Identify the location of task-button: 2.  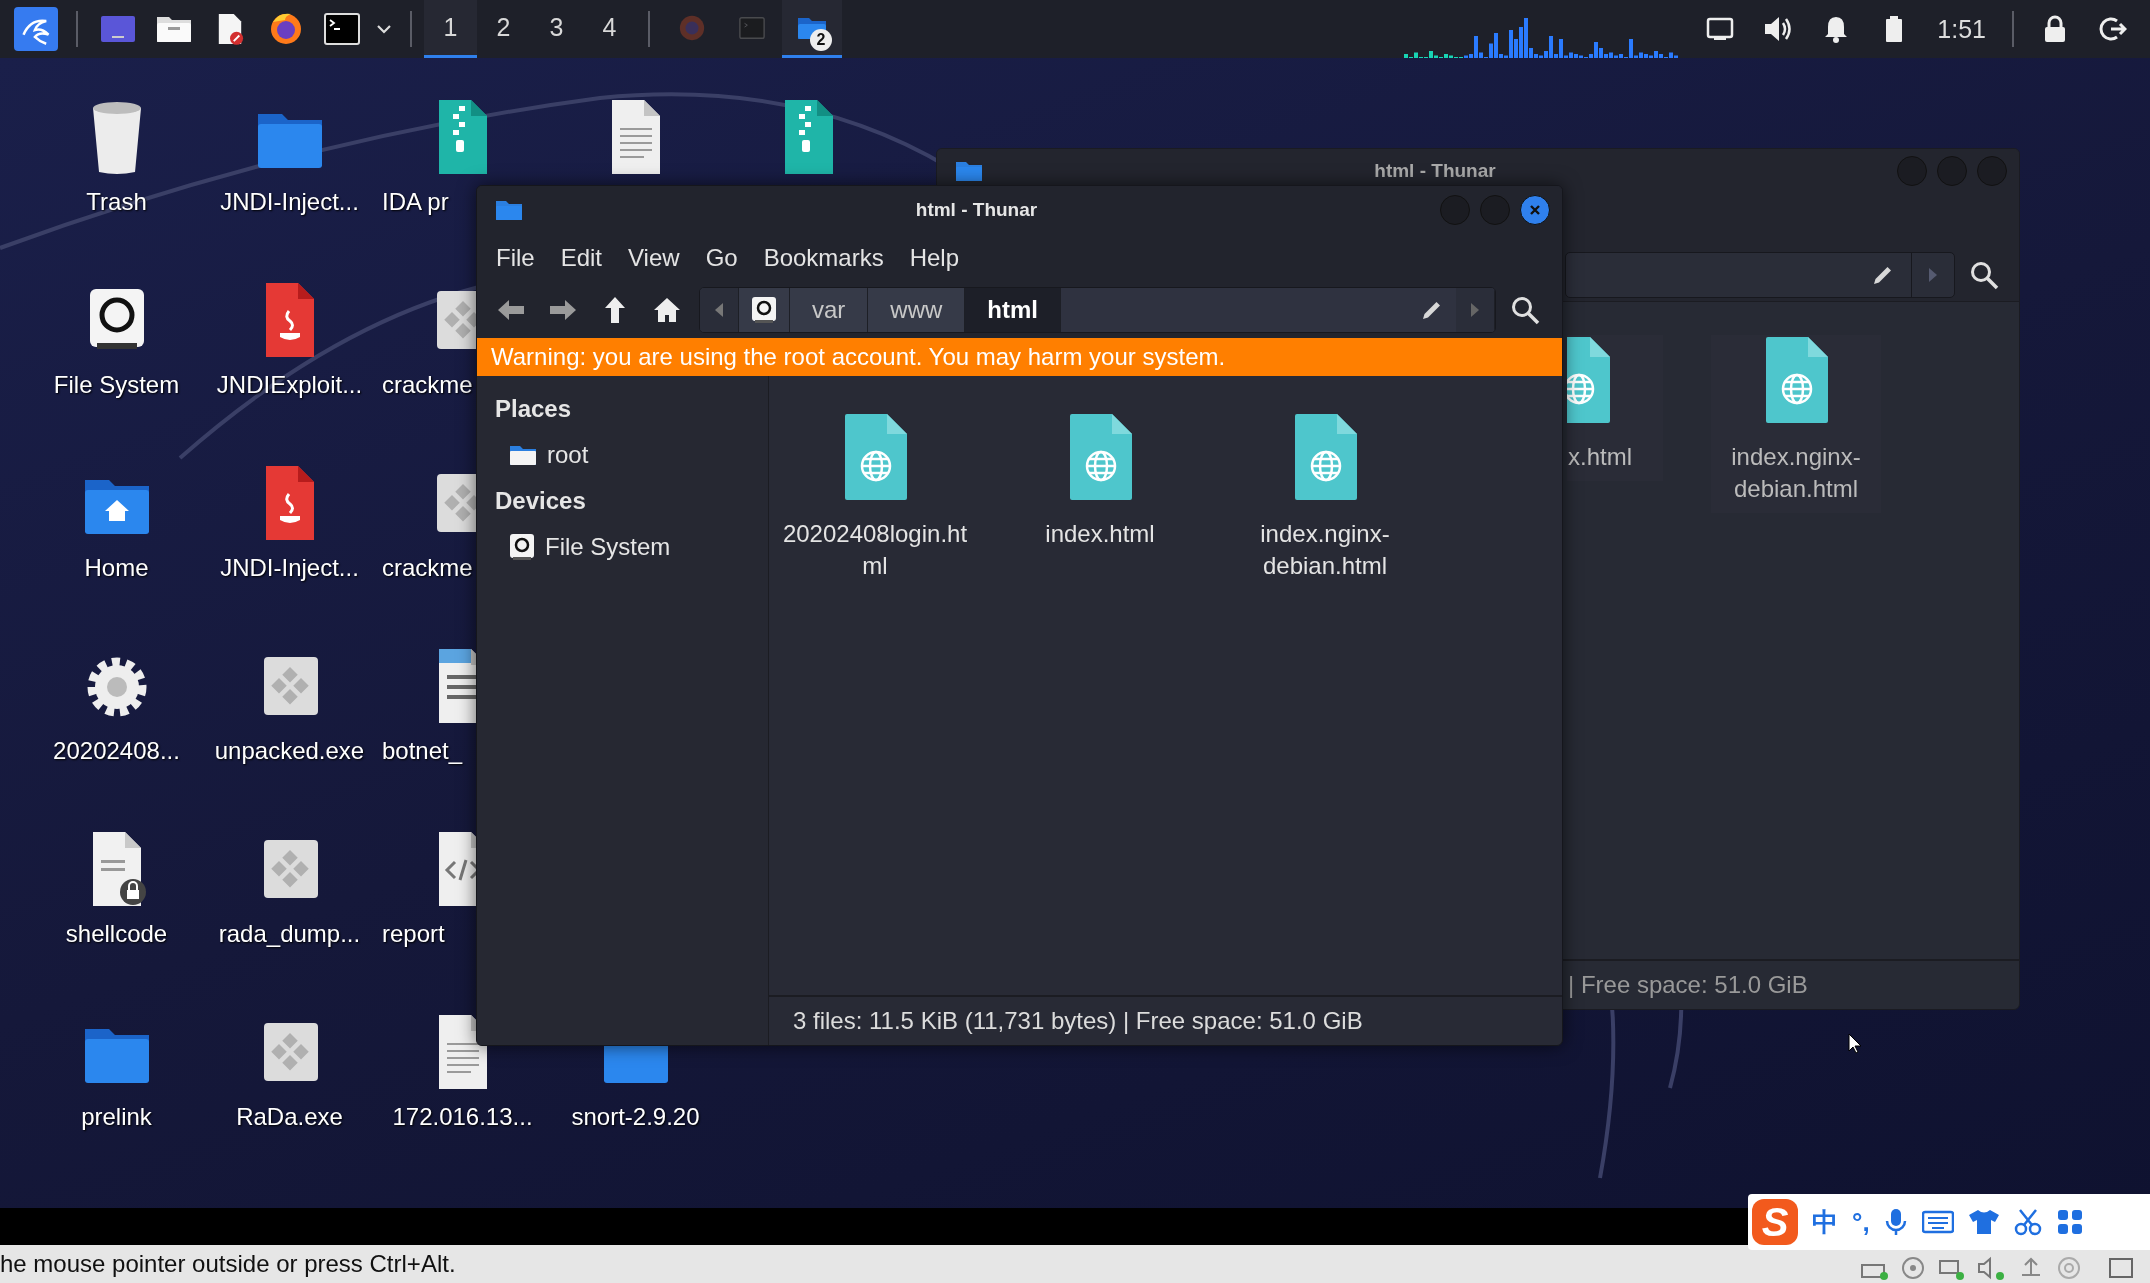
(812, 29).